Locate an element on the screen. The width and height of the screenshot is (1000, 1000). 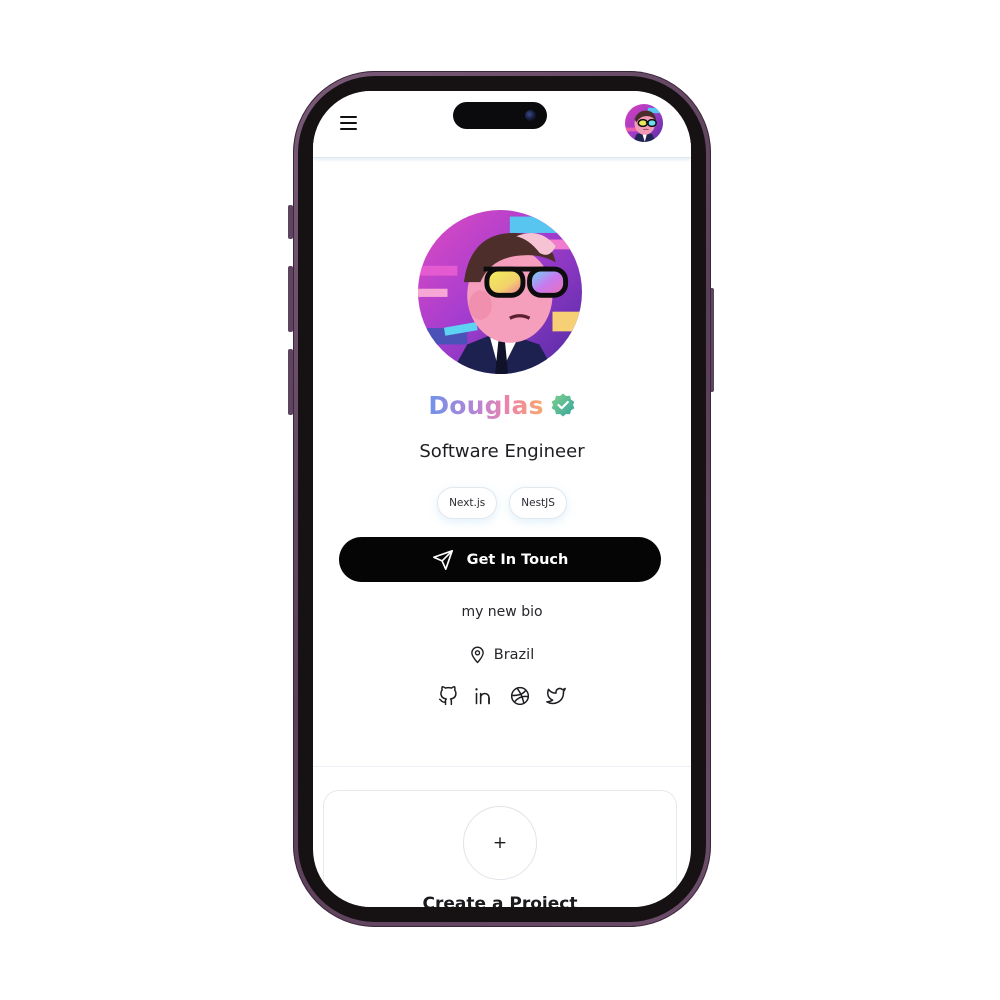
get-in-touch-label: Get In Touch is located at coordinates (517, 559).